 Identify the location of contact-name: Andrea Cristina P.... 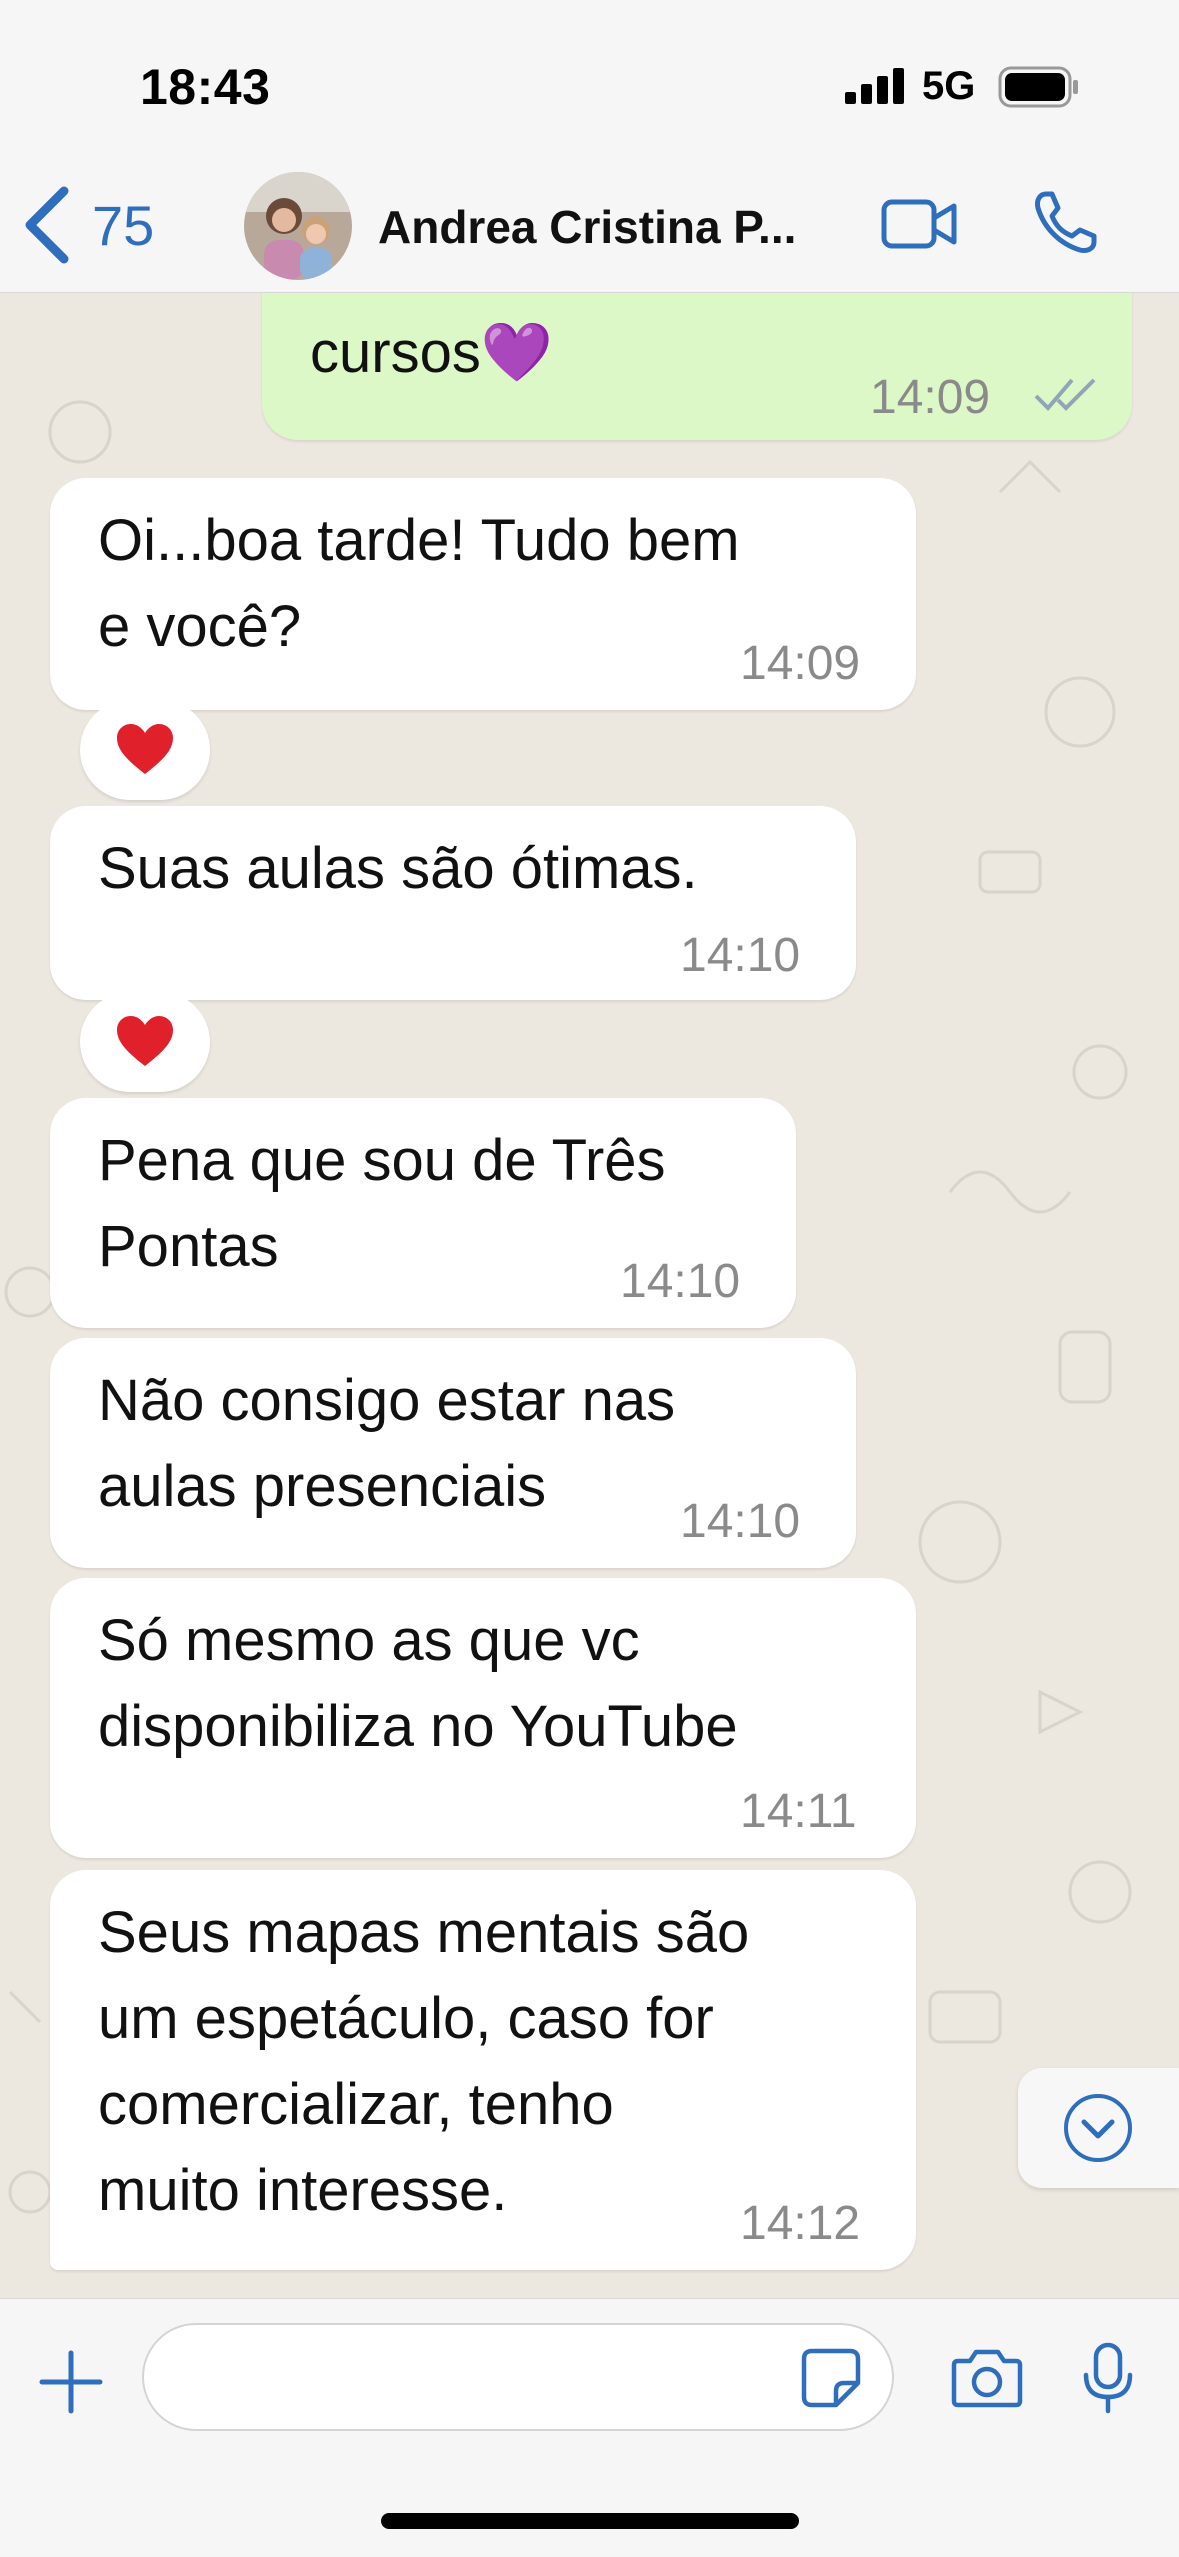
(613, 227).